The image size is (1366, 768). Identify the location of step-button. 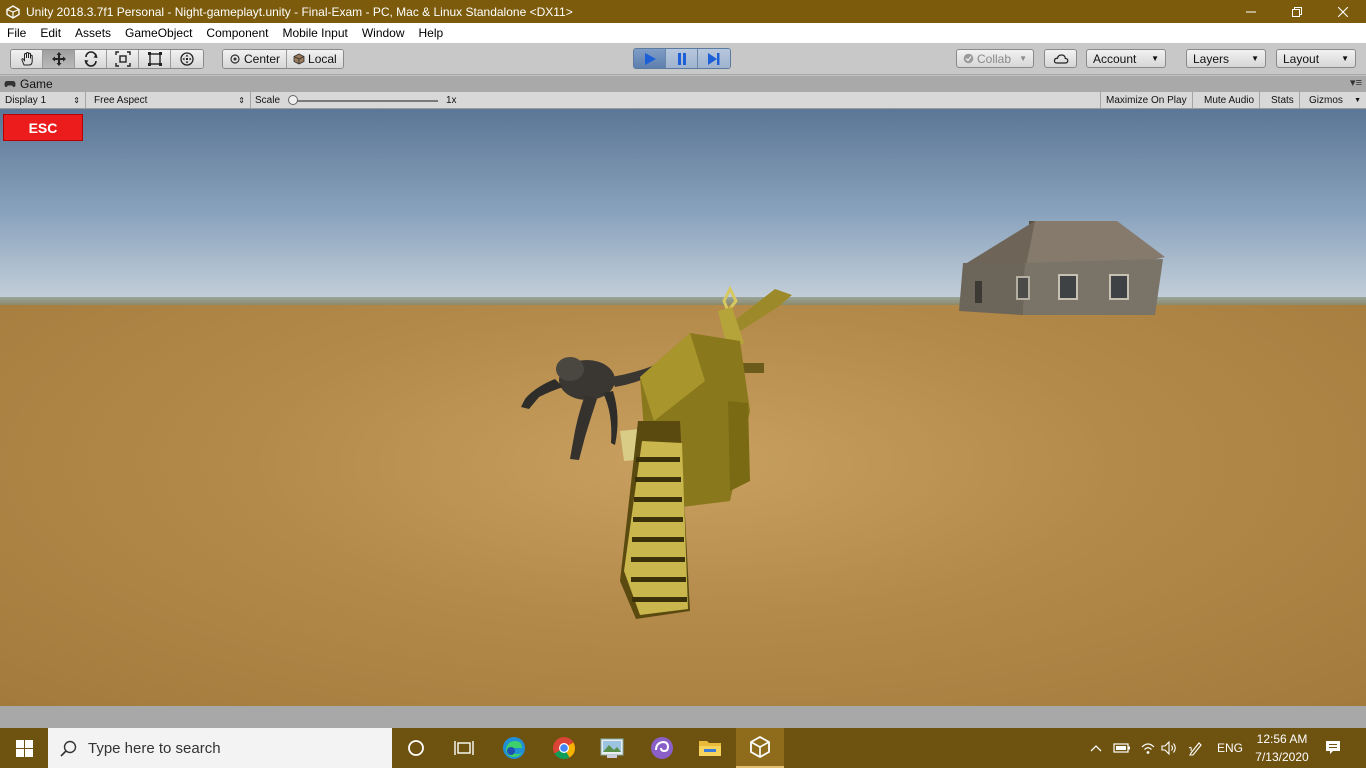
(714, 58).